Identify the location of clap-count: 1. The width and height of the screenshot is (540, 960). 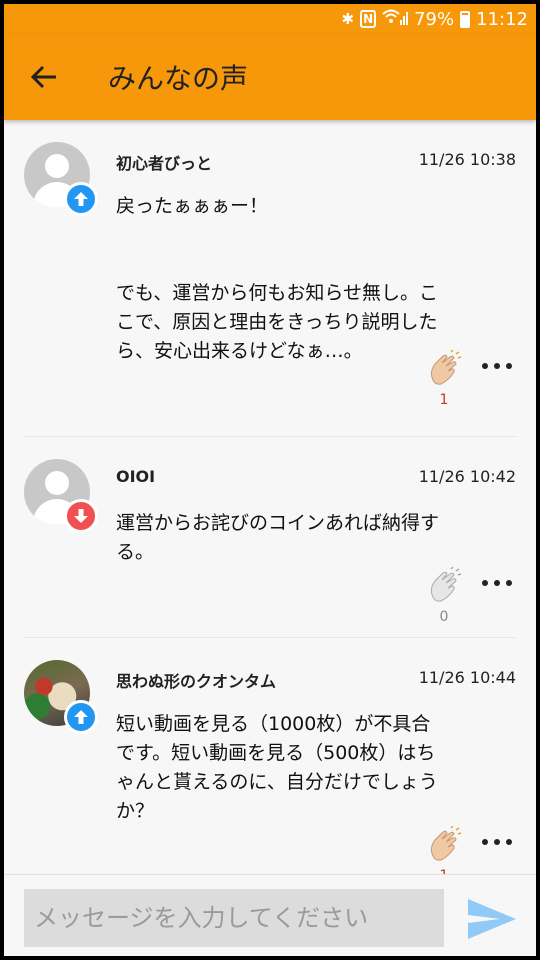
(444, 400).